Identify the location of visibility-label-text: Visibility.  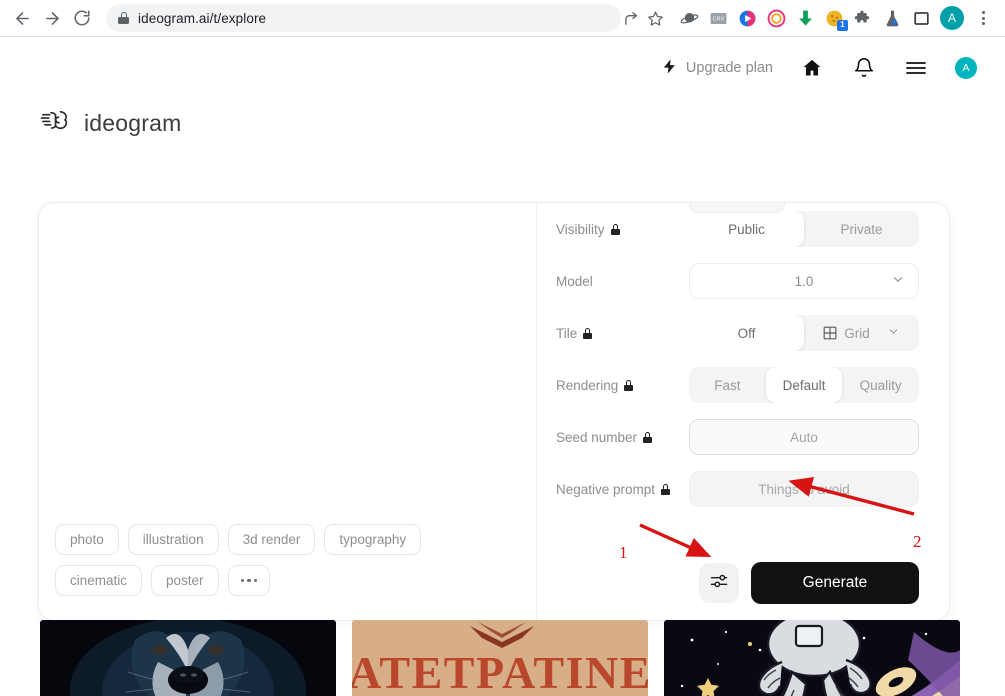
(580, 229).